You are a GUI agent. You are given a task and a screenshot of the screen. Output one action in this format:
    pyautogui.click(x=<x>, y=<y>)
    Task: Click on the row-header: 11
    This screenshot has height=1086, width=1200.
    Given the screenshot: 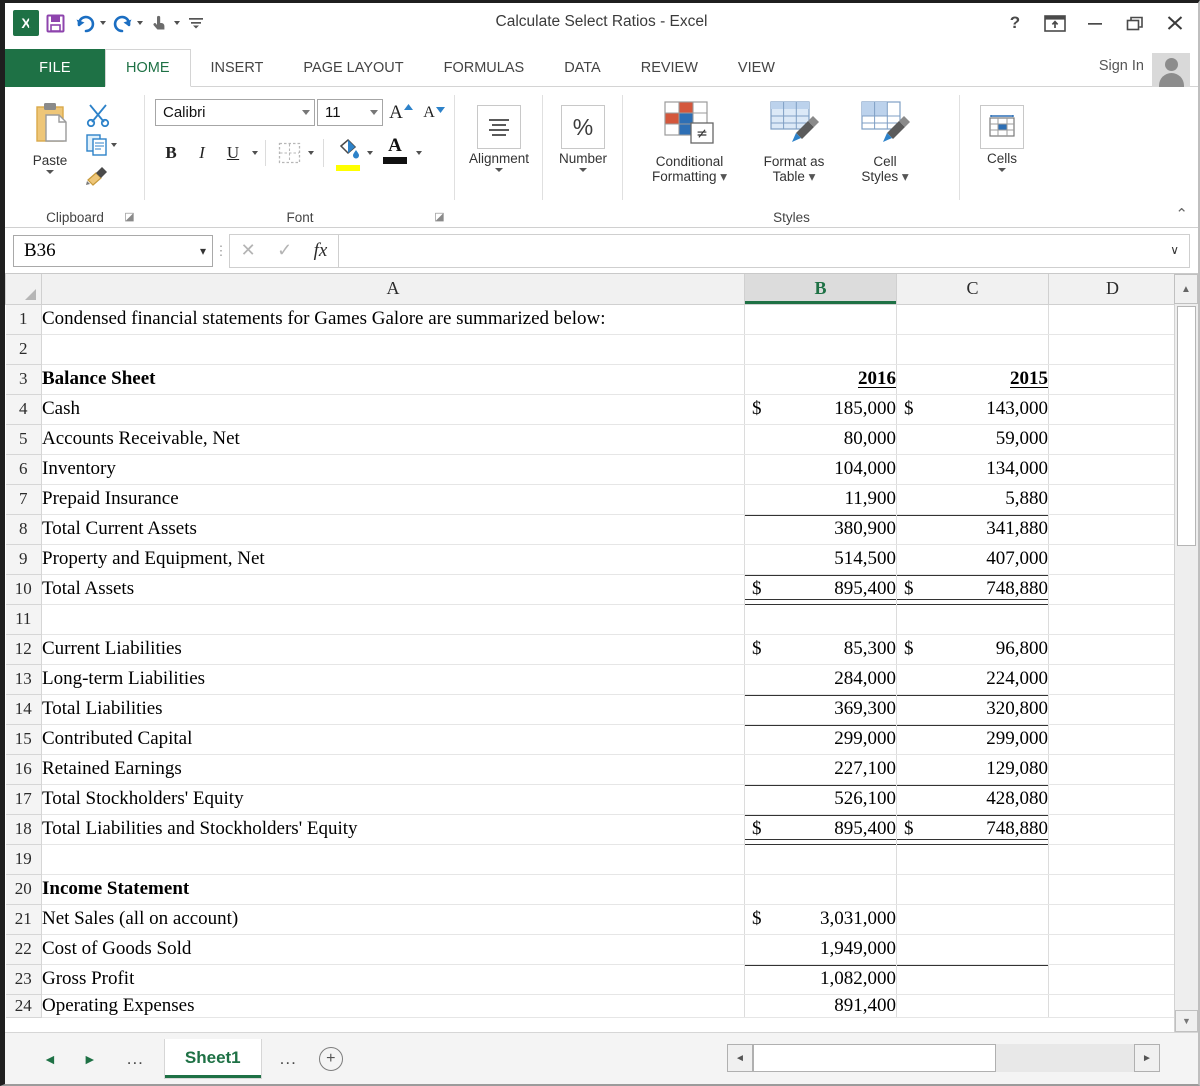 What is the action you would take?
    pyautogui.click(x=23, y=619)
    